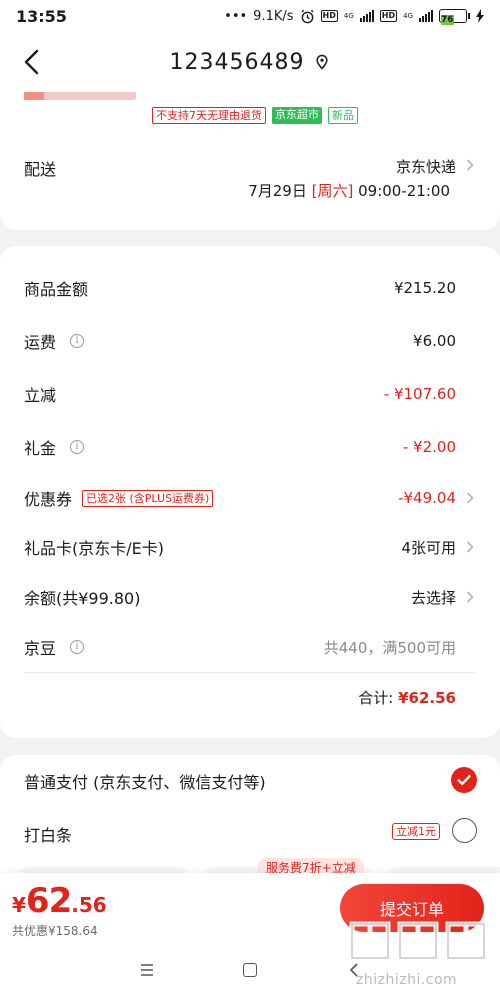  Describe the element at coordinates (148, 498) in the screenshot. I see `coupon-selected-tag: 已选2张 (含PLUS运费券)` at that location.